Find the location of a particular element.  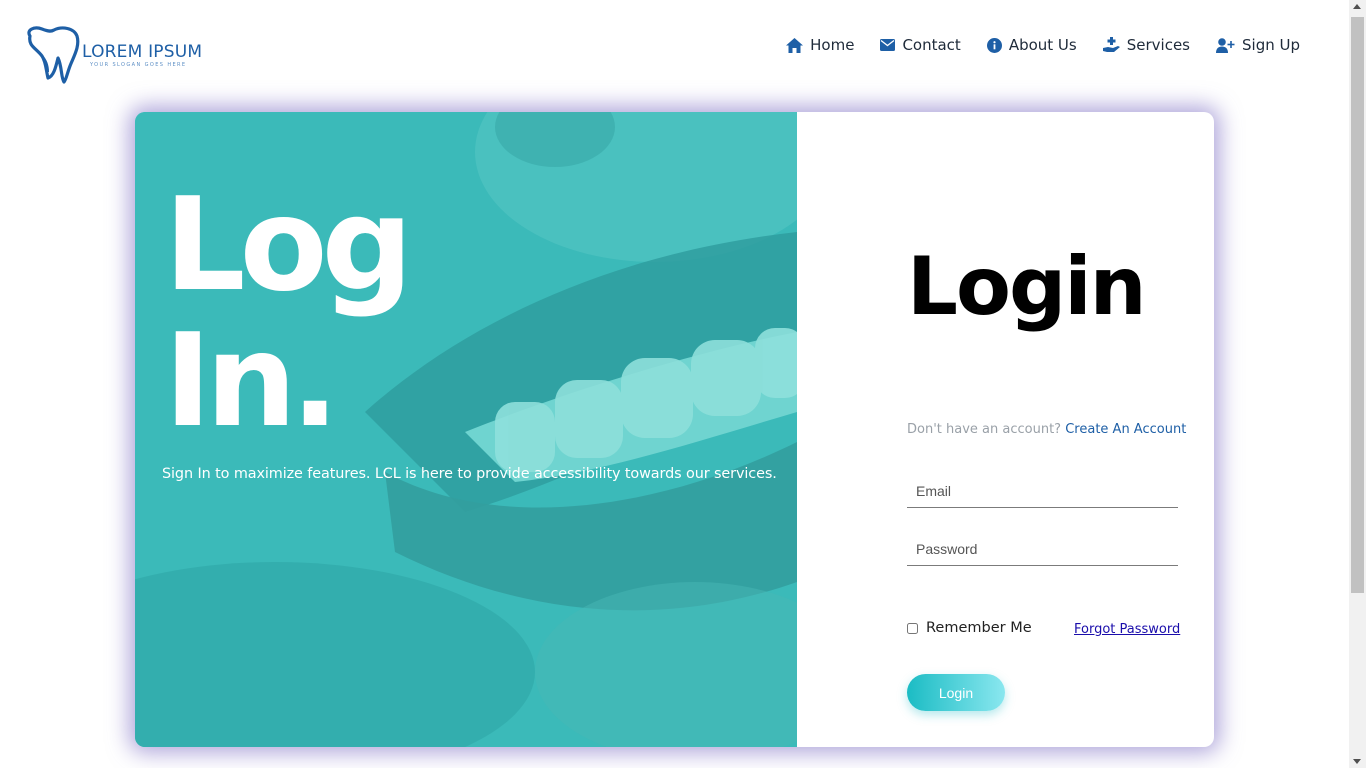

nav-item-signup: Sign Up is located at coordinates (1258, 45).